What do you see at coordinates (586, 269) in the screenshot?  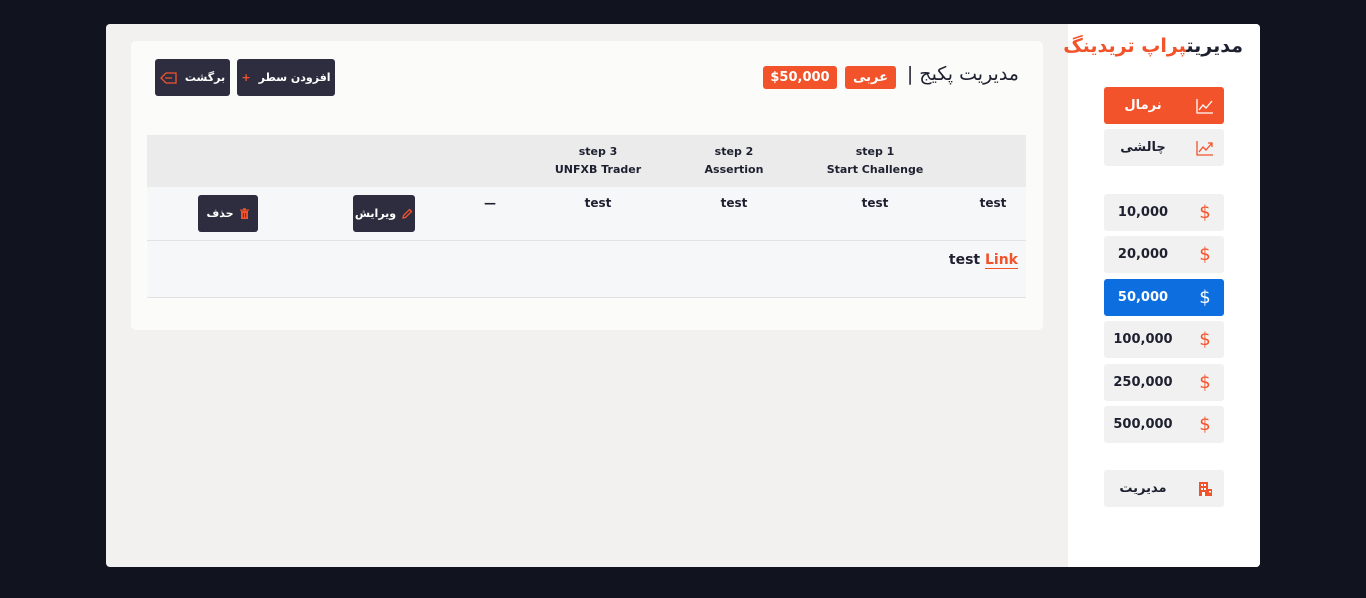 I see `link-row: test Link` at bounding box center [586, 269].